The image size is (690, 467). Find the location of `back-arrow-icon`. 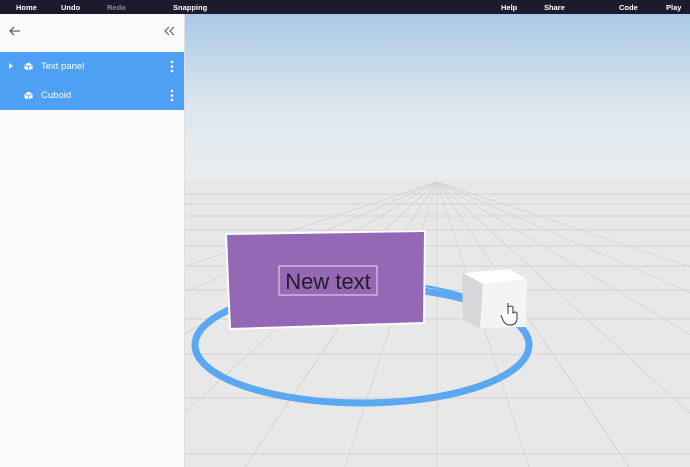

back-arrow-icon is located at coordinates (15, 31).